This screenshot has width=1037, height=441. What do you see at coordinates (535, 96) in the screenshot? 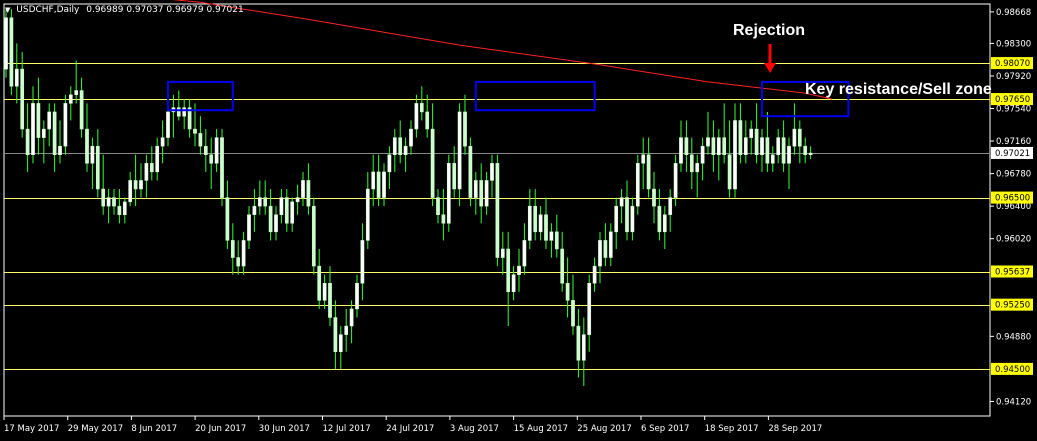
I see `zone-box` at bounding box center [535, 96].